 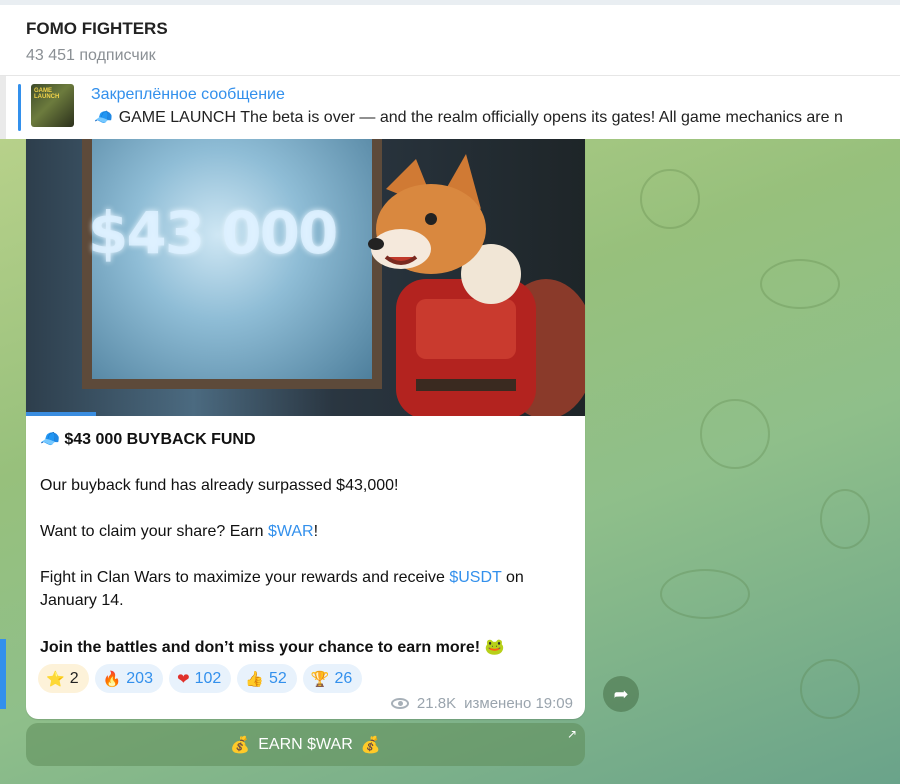 What do you see at coordinates (450, 38) in the screenshot?
I see `channel-header: FOMO FIGHTERS 43 451 подписчик` at bounding box center [450, 38].